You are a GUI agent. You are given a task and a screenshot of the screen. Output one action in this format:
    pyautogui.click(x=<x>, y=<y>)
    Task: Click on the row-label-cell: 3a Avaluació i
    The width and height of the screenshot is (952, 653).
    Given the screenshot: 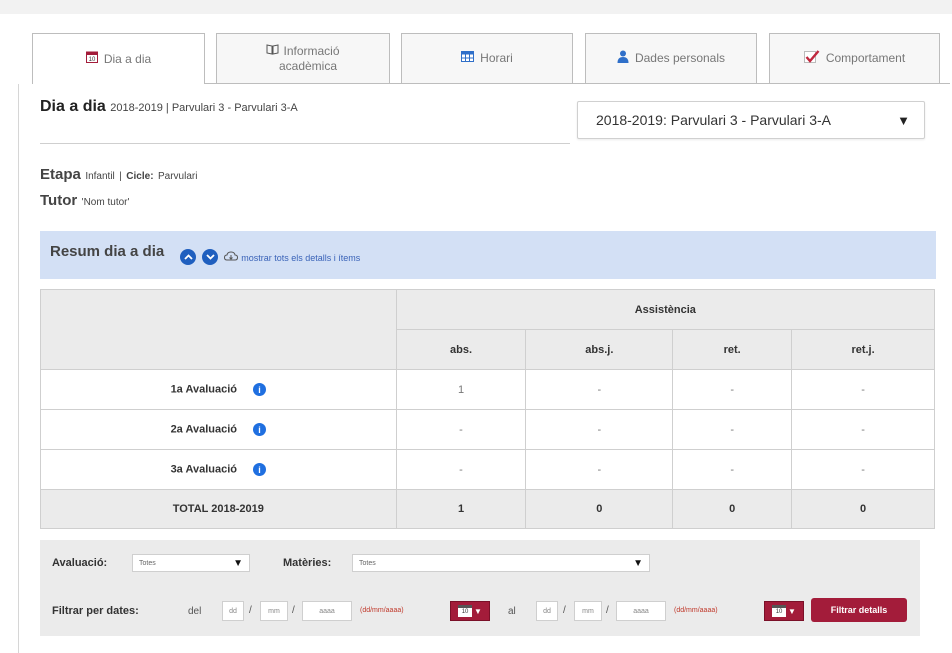 What is the action you would take?
    pyautogui.click(x=218, y=469)
    